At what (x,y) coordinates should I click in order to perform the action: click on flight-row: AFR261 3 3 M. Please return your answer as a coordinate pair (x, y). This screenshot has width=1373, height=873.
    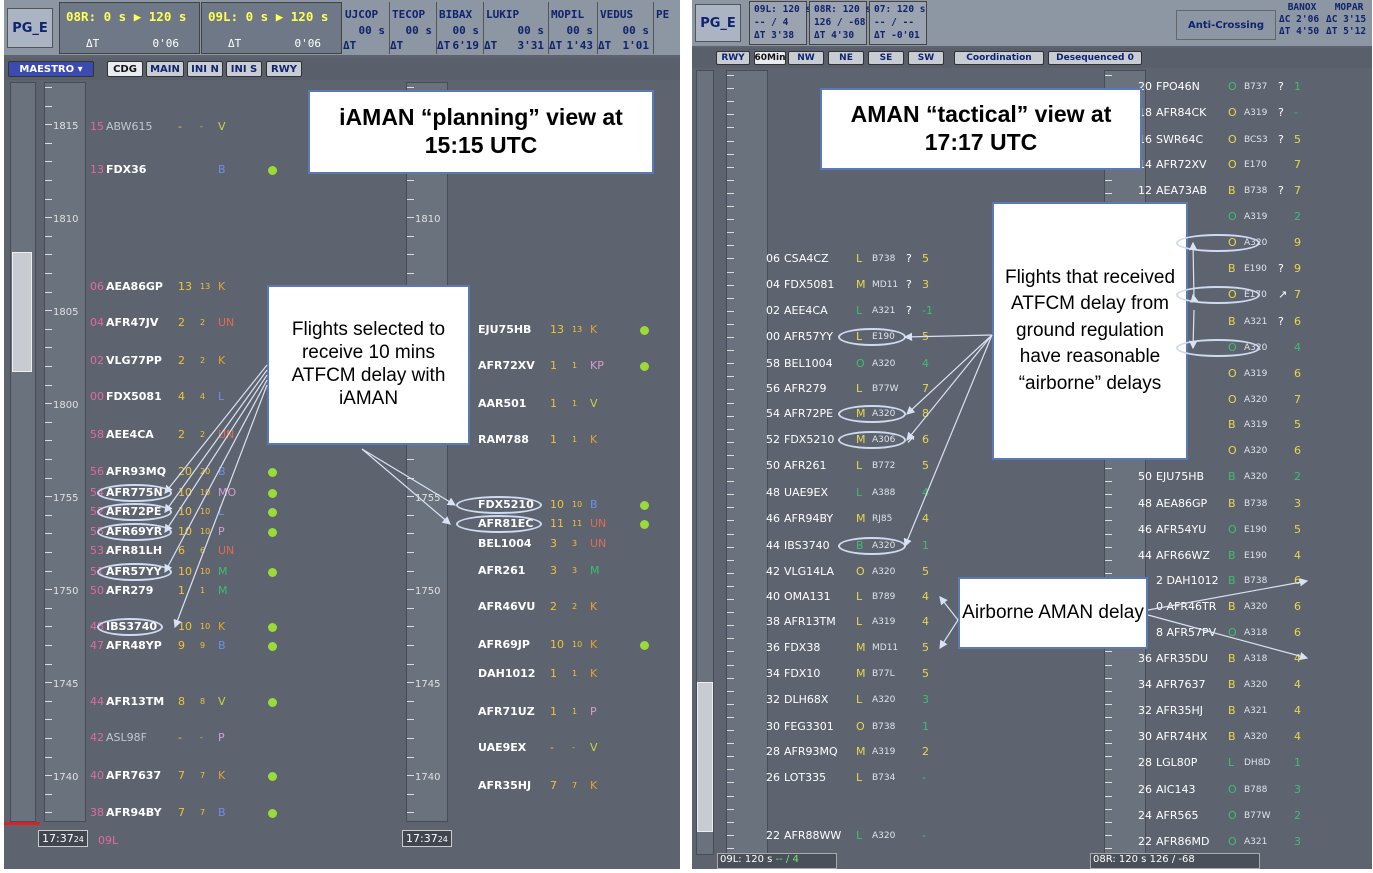
    Looking at the image, I should click on (302, 571).